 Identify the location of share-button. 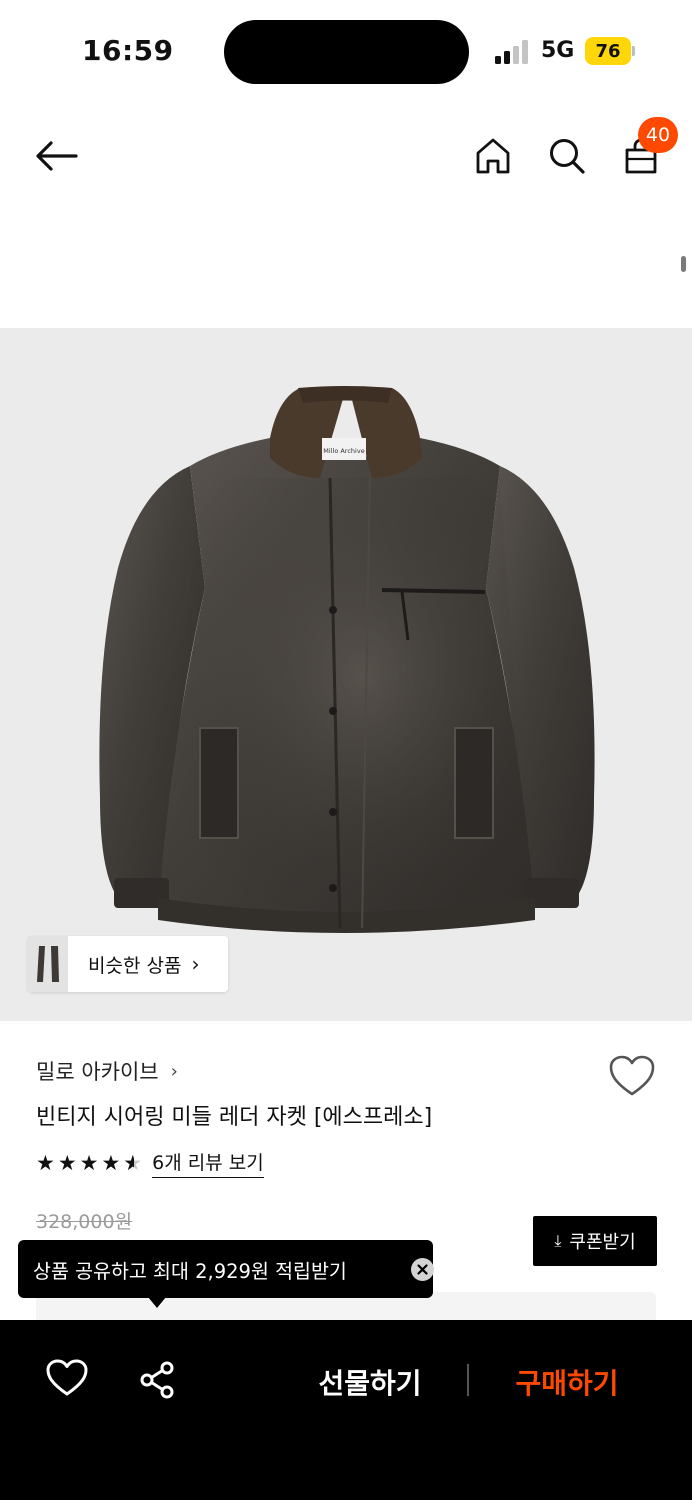
(158, 1380).